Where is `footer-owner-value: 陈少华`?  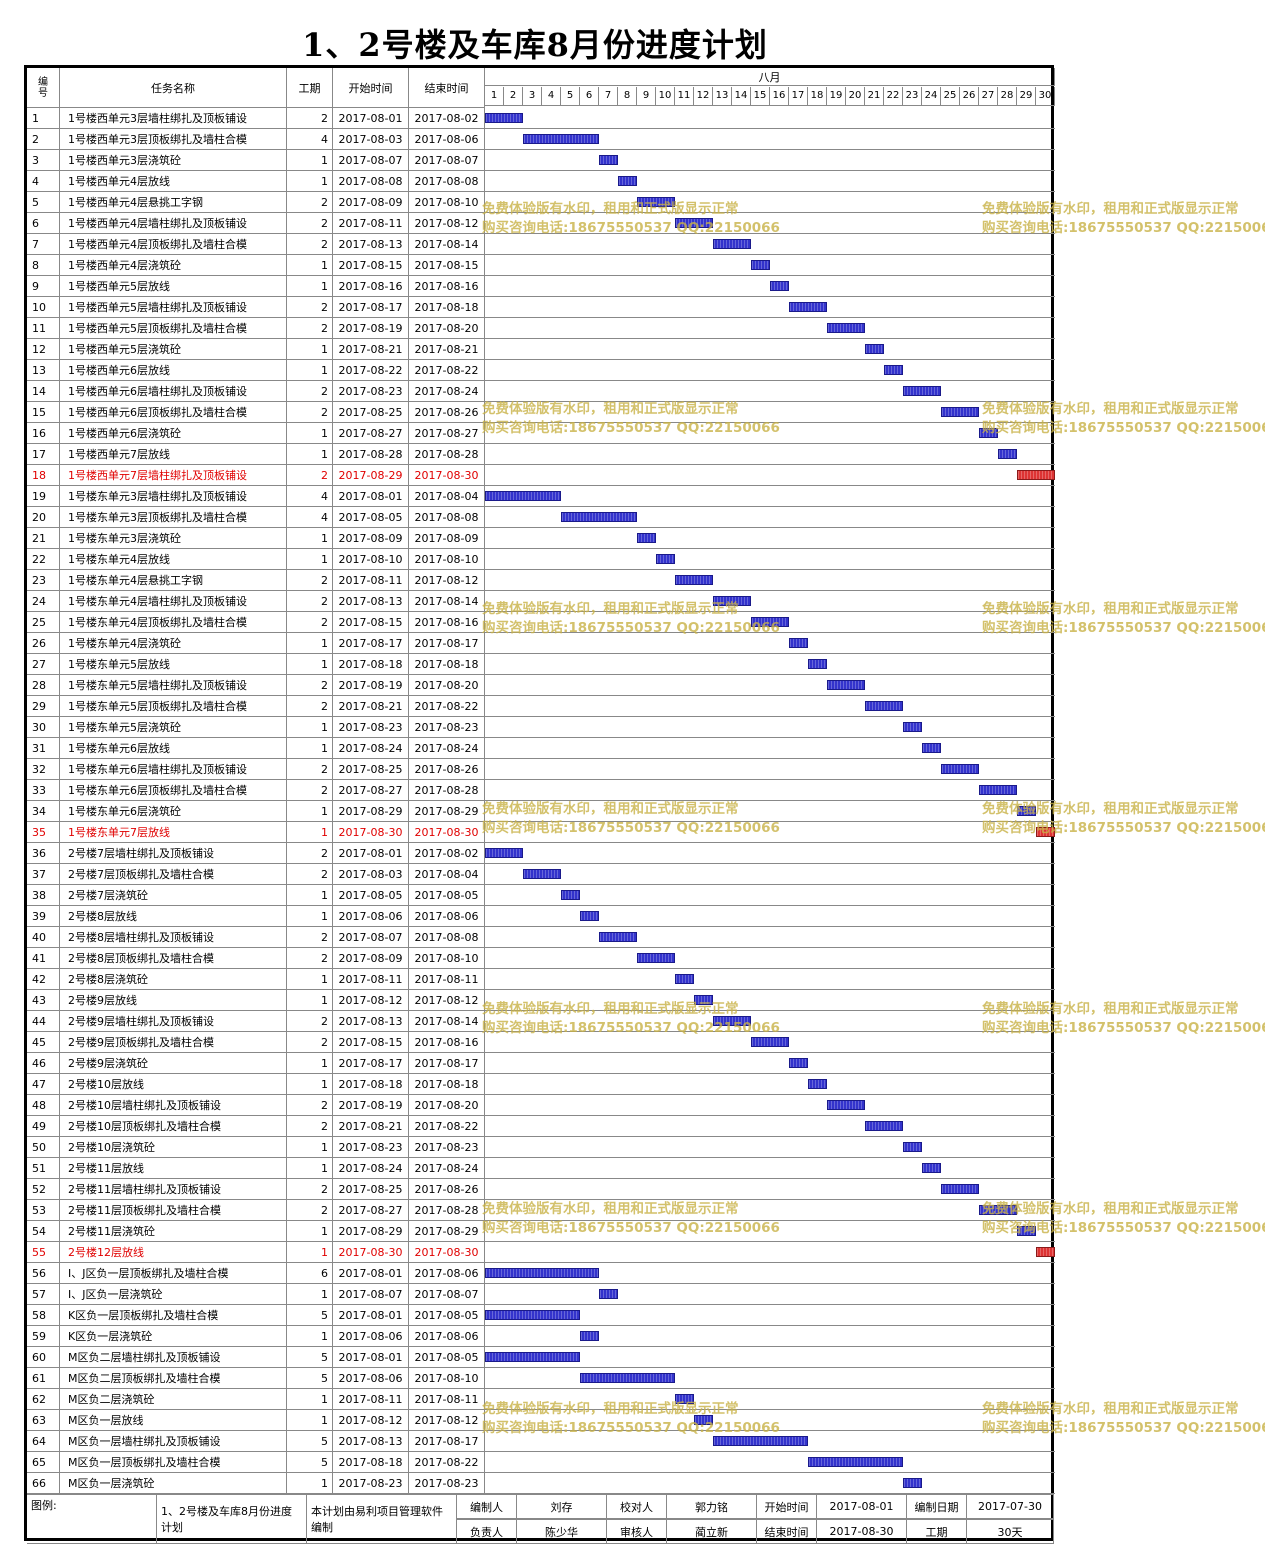 footer-owner-value: 陈少华 is located at coordinates (562, 1531).